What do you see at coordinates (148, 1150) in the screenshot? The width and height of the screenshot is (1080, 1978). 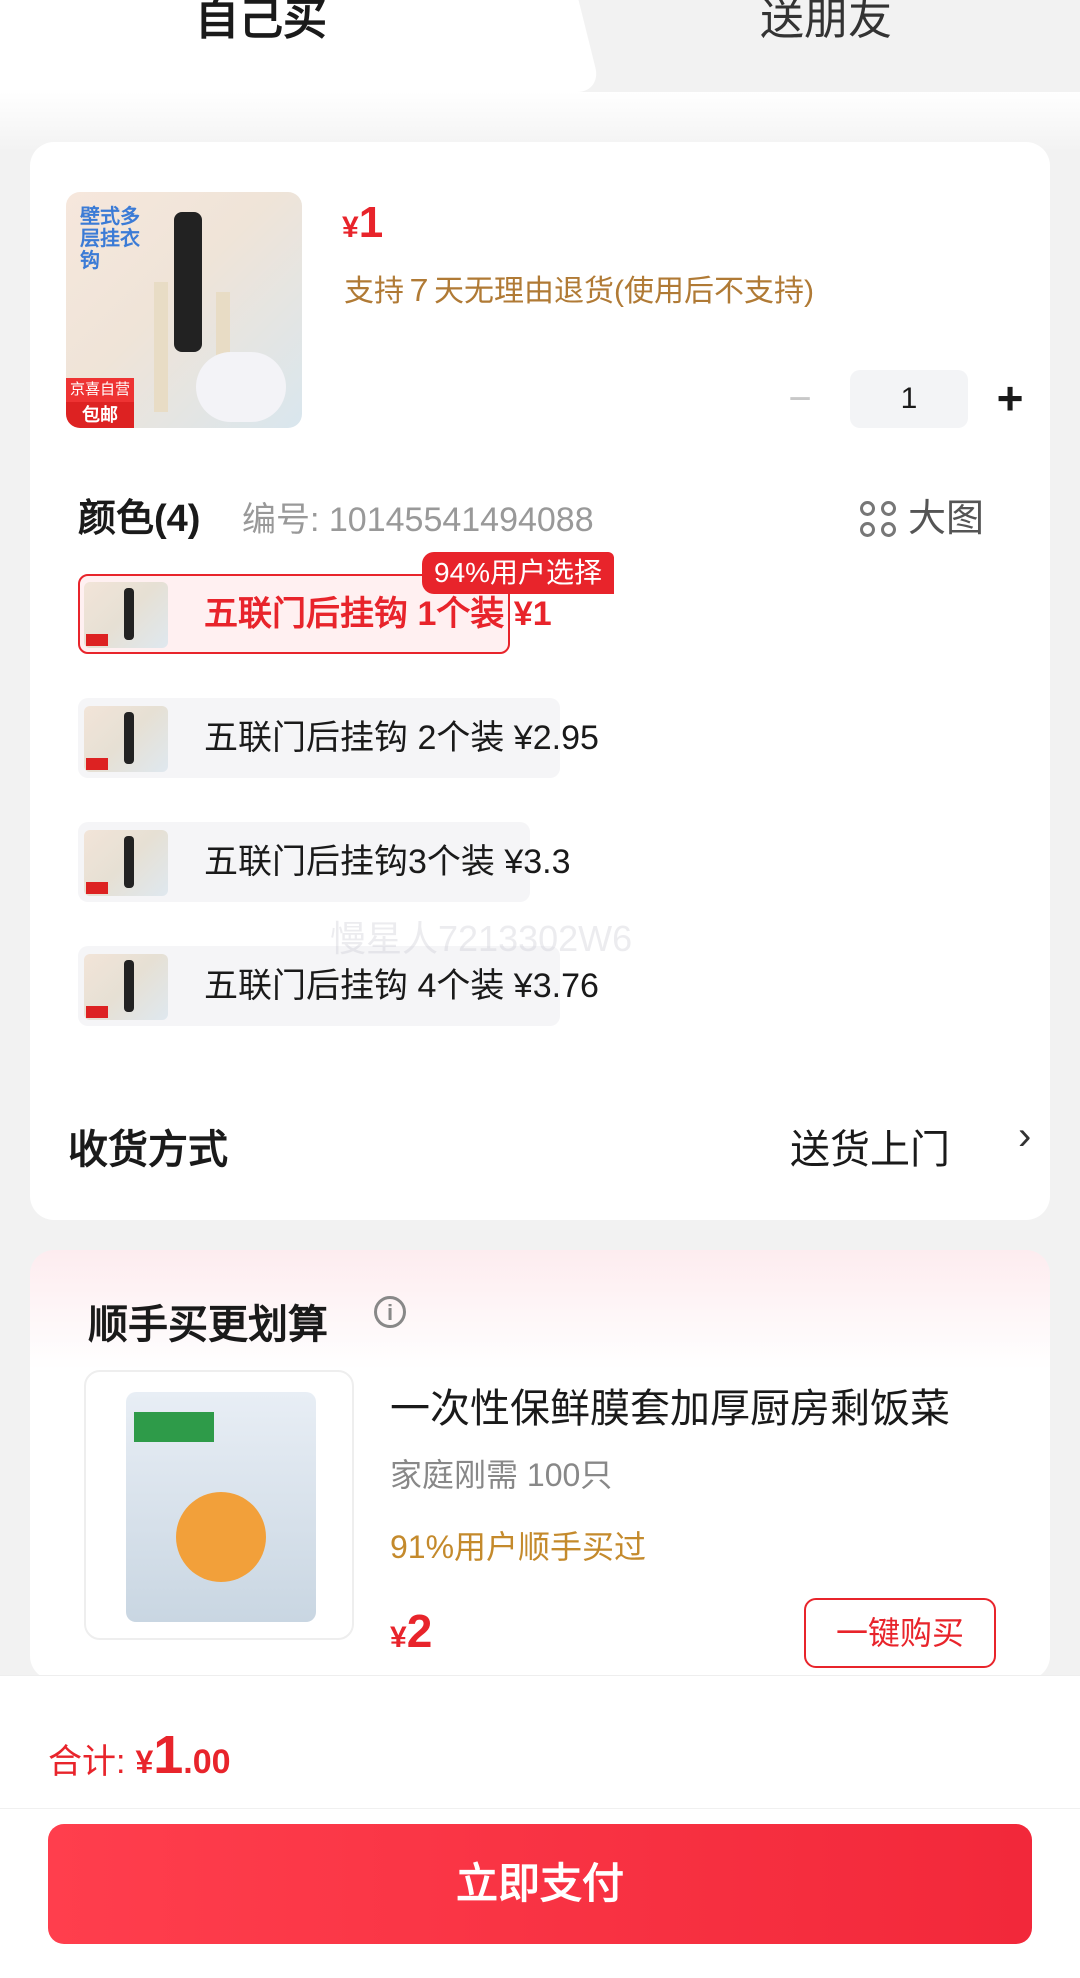 I see `delivery-label: 收货方式` at bounding box center [148, 1150].